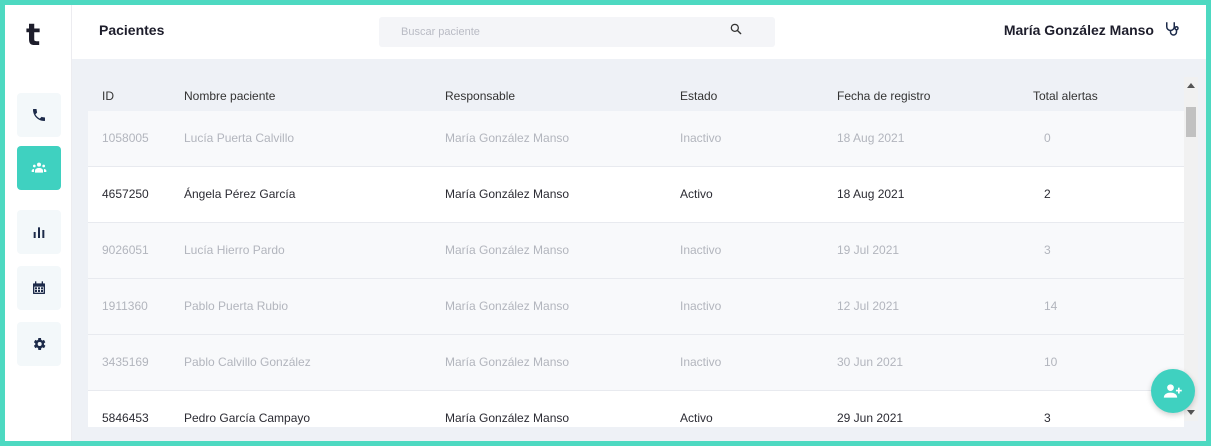  What do you see at coordinates (125, 194) in the screenshot?
I see `cell-id: 4657250` at bounding box center [125, 194].